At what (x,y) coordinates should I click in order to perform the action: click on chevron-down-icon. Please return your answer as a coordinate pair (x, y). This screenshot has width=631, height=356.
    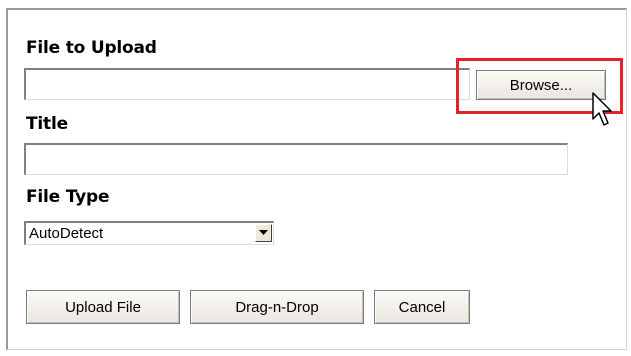
    Looking at the image, I should click on (263, 233).